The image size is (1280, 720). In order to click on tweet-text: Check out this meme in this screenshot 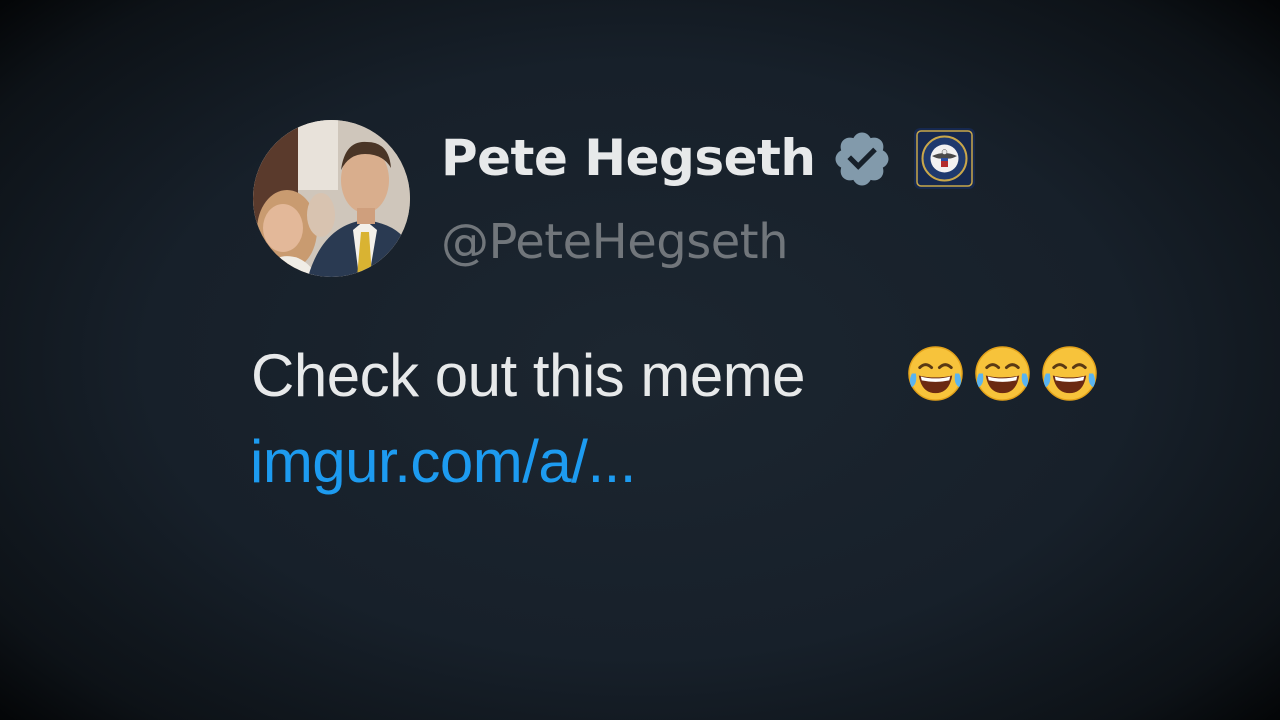, I will do `click(528, 375)`.